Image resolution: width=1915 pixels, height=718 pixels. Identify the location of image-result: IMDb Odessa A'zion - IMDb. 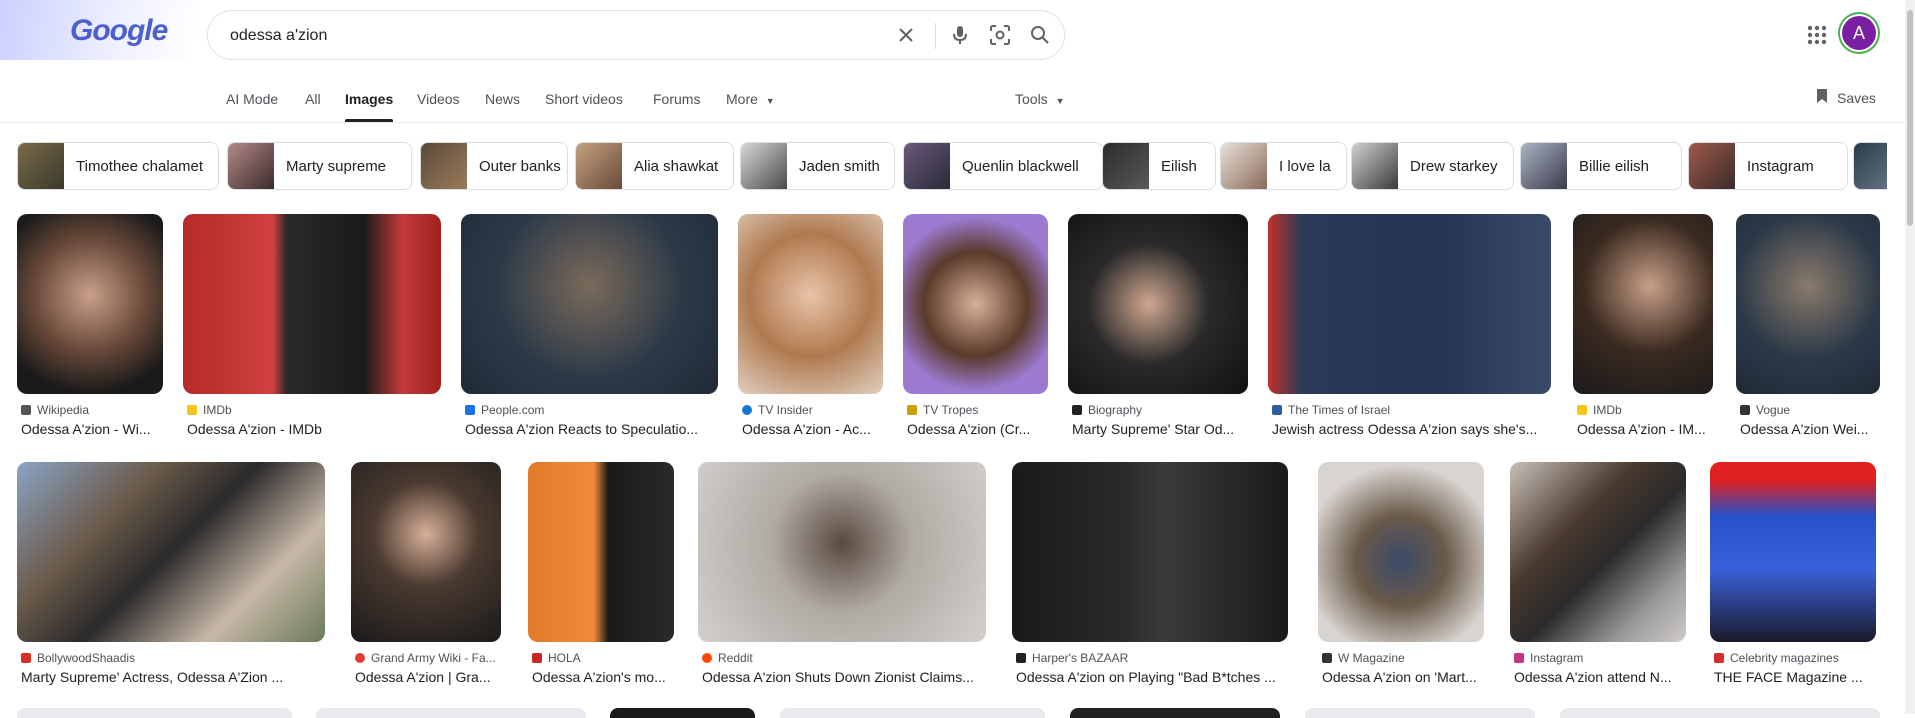
(314, 325).